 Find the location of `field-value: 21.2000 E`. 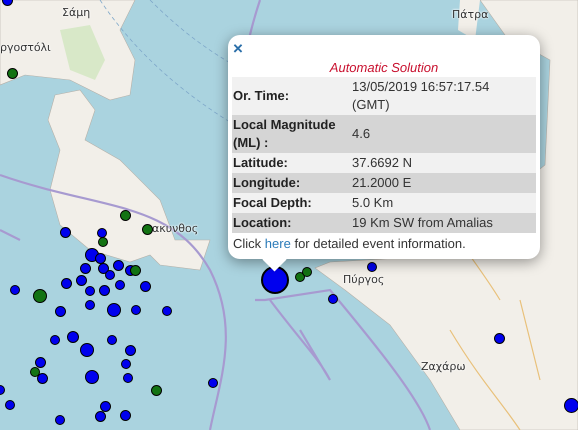

field-value: 21.2000 E is located at coordinates (382, 183).